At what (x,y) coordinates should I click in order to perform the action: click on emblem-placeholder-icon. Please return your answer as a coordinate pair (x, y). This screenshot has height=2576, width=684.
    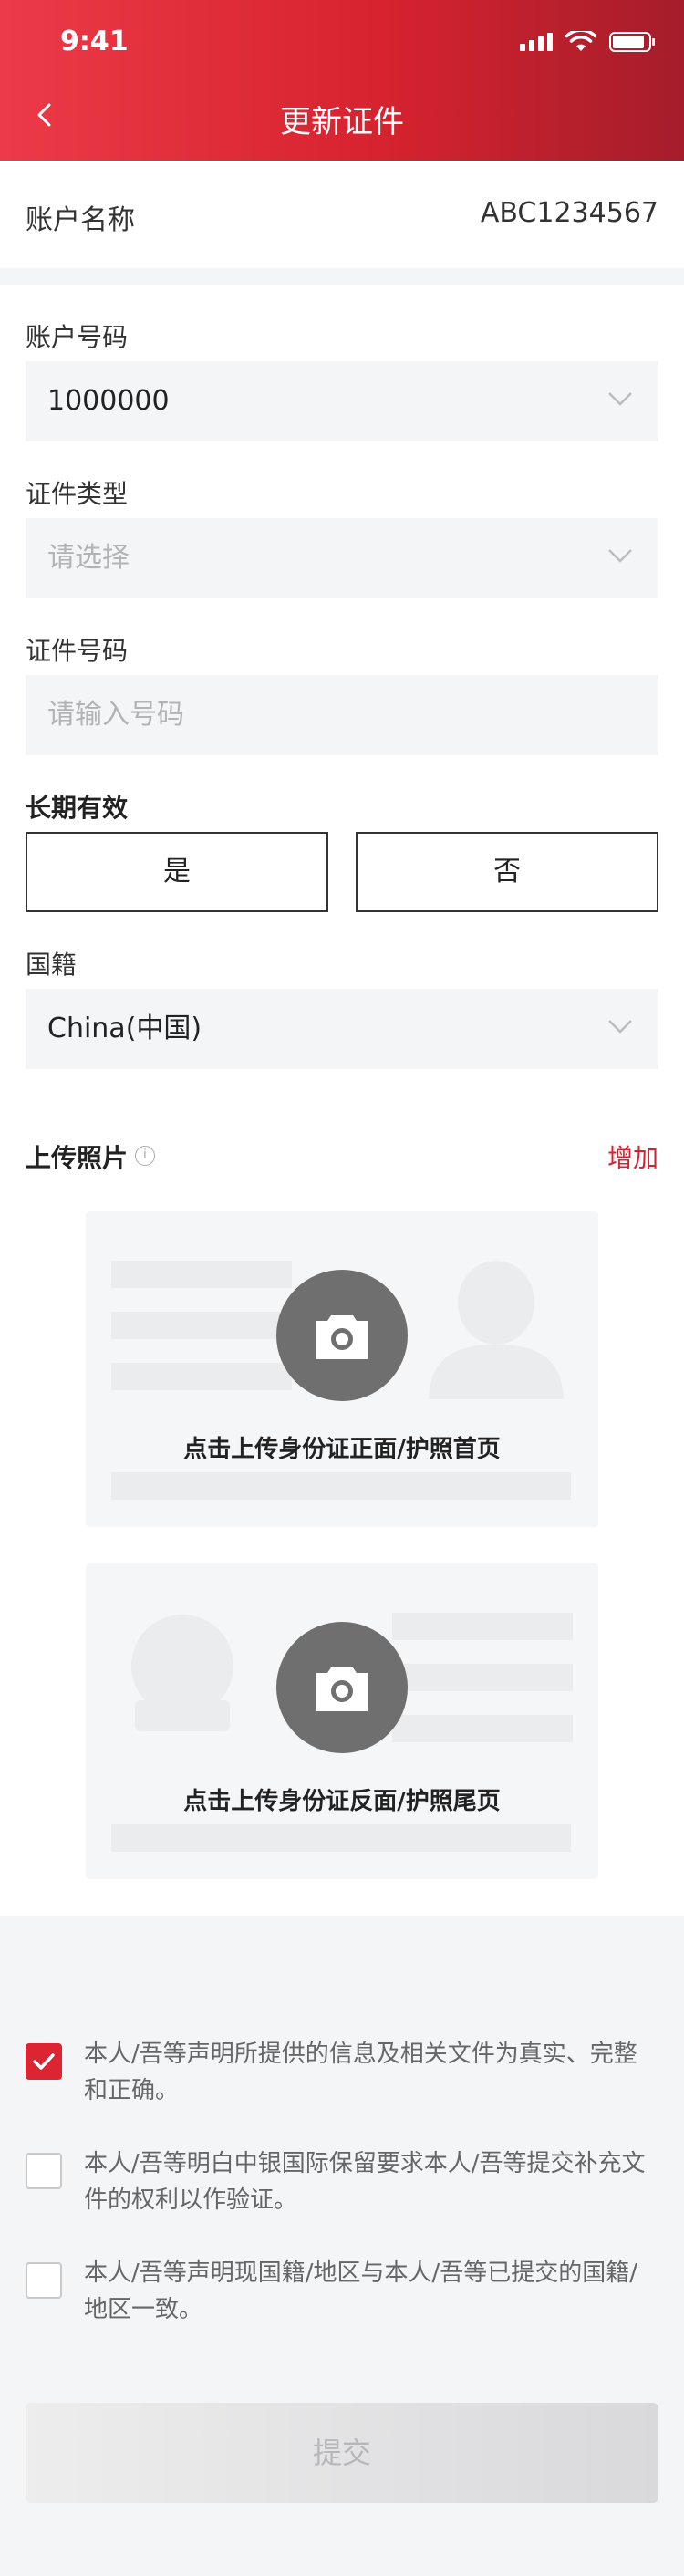
    Looking at the image, I should click on (182, 1673).